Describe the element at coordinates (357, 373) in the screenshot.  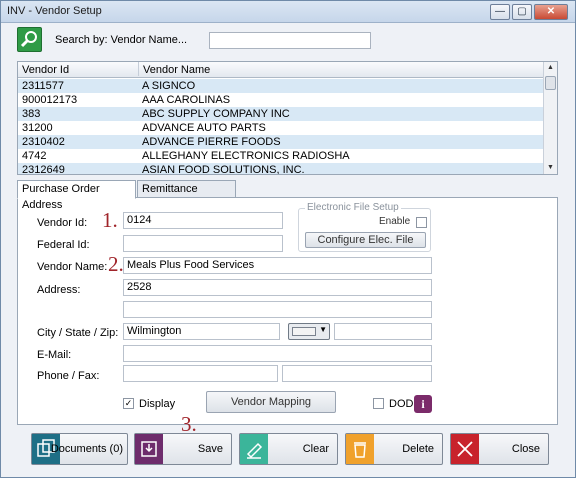
I see `fax-field` at that location.